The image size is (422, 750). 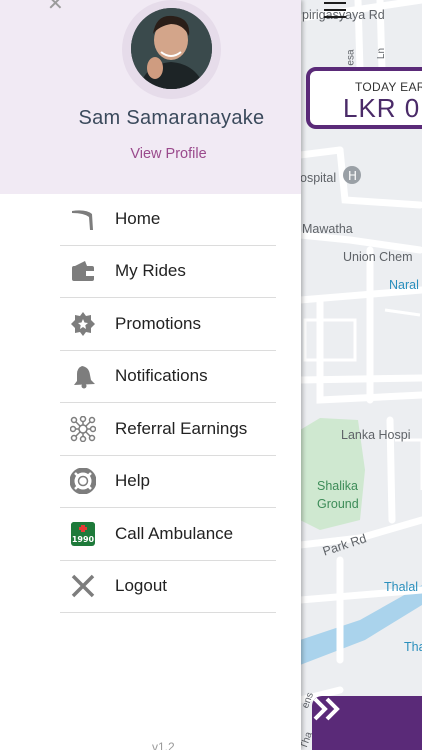 What do you see at coordinates (83, 539) in the screenshot?
I see `ambulance-badge-number: 1990` at bounding box center [83, 539].